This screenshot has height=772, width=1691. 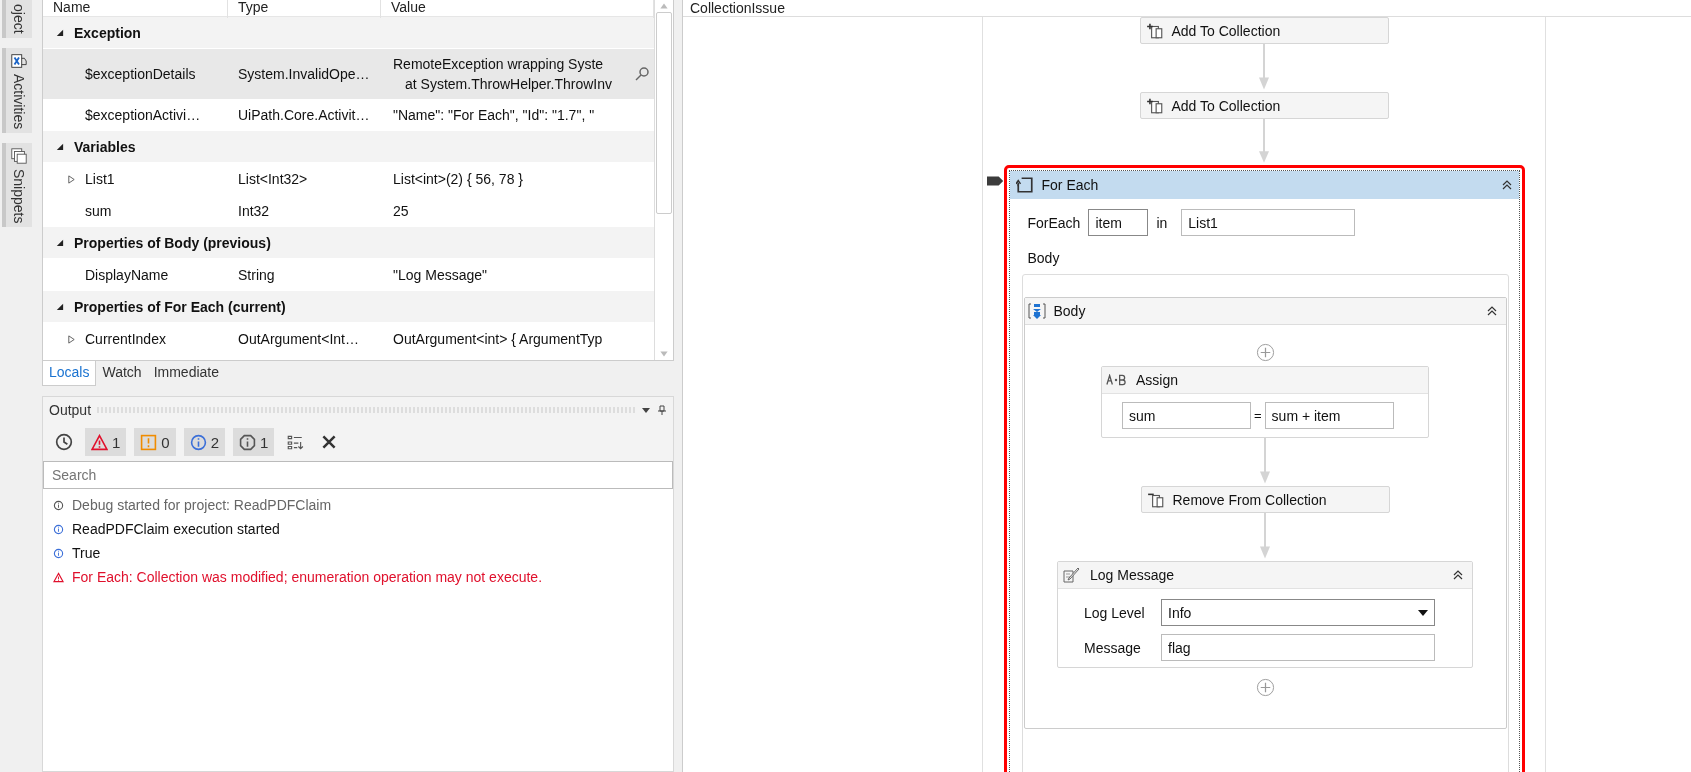 I want to click on variable-value: at System.ThrowHelper.ThrowInv, so click(x=508, y=84).